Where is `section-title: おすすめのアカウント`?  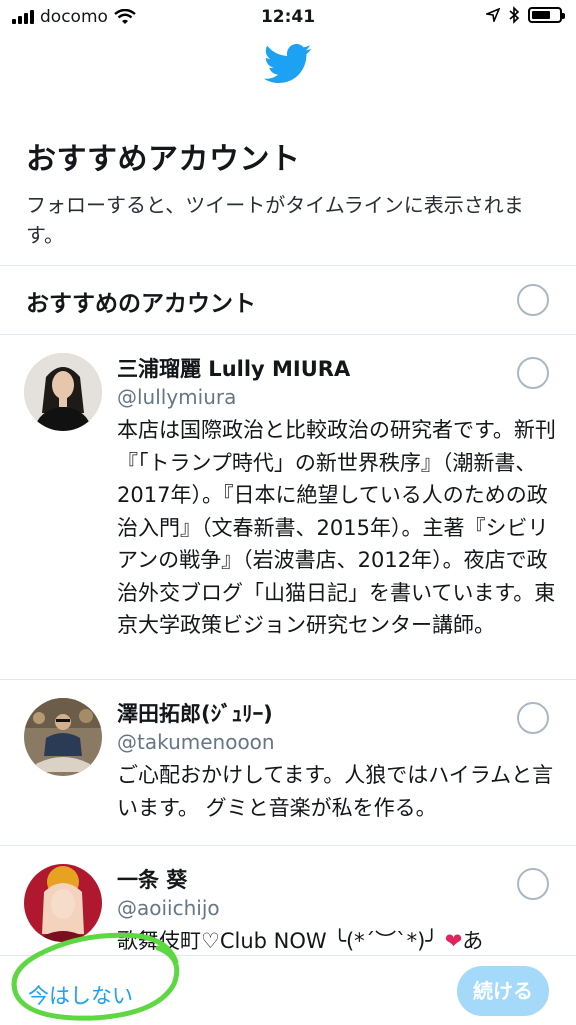
section-title: おすすめのアカウント is located at coordinates (141, 304).